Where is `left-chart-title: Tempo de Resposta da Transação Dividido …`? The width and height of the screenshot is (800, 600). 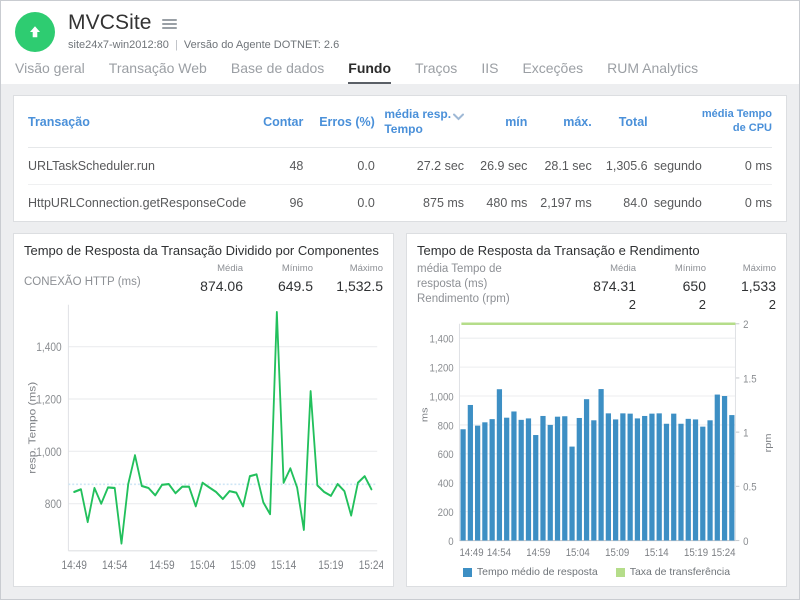
left-chart-title: Tempo de Resposta da Transação Dividido … is located at coordinates (201, 250).